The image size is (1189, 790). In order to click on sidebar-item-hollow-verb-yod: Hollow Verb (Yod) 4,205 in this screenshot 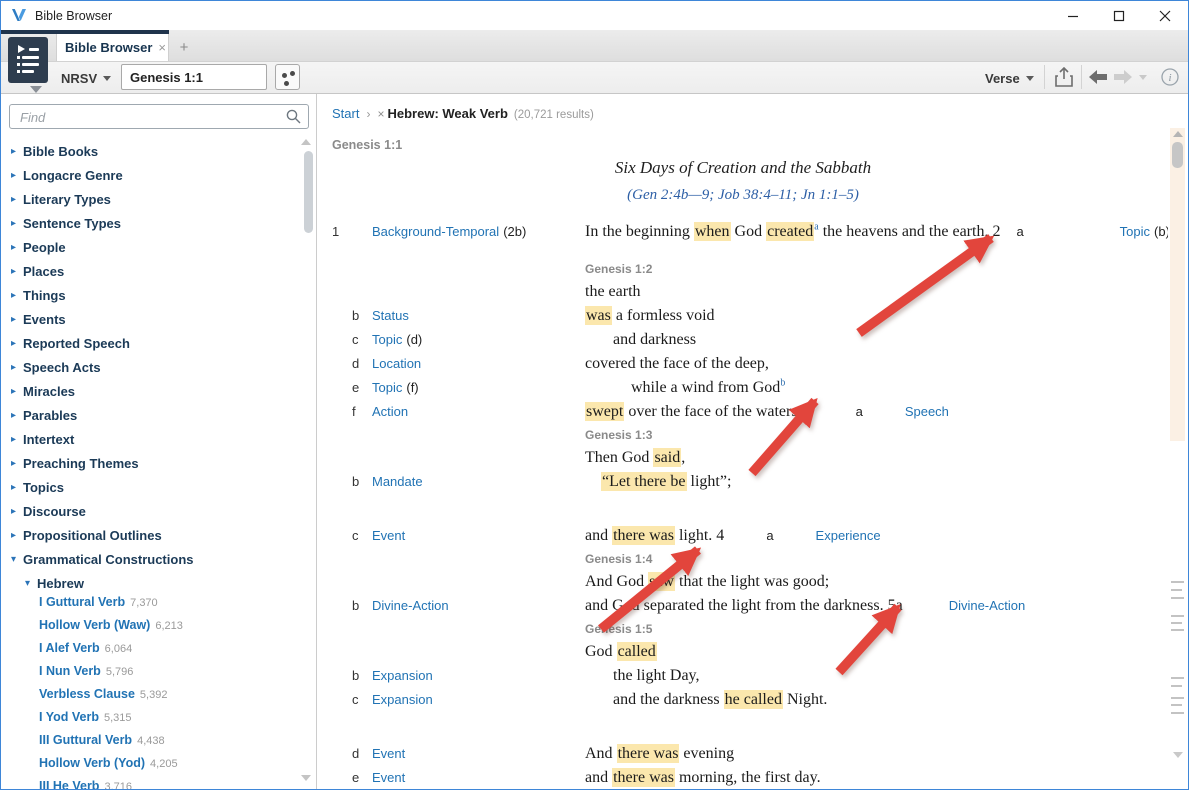, I will do `click(151, 767)`.